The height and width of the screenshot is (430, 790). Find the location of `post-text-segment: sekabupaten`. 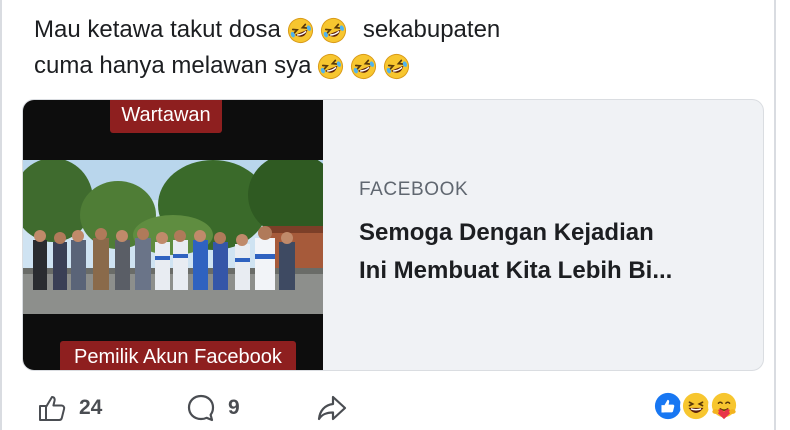

post-text-segment: sekabupaten is located at coordinates (431, 29).